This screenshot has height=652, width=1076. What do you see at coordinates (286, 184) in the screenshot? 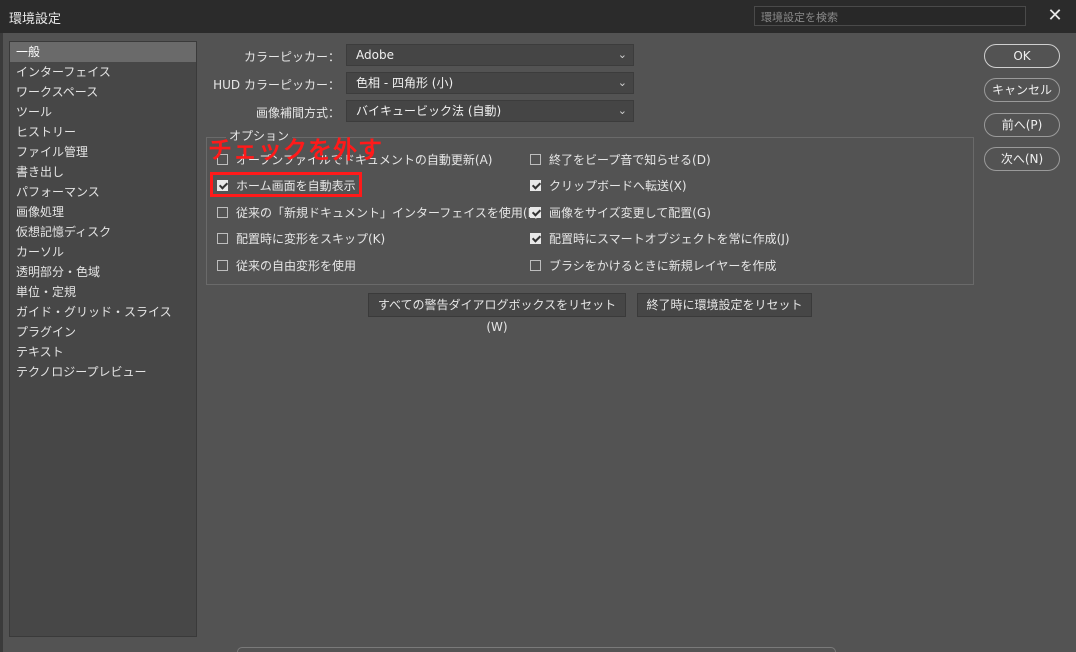
I see `annotation-highlight-box` at bounding box center [286, 184].